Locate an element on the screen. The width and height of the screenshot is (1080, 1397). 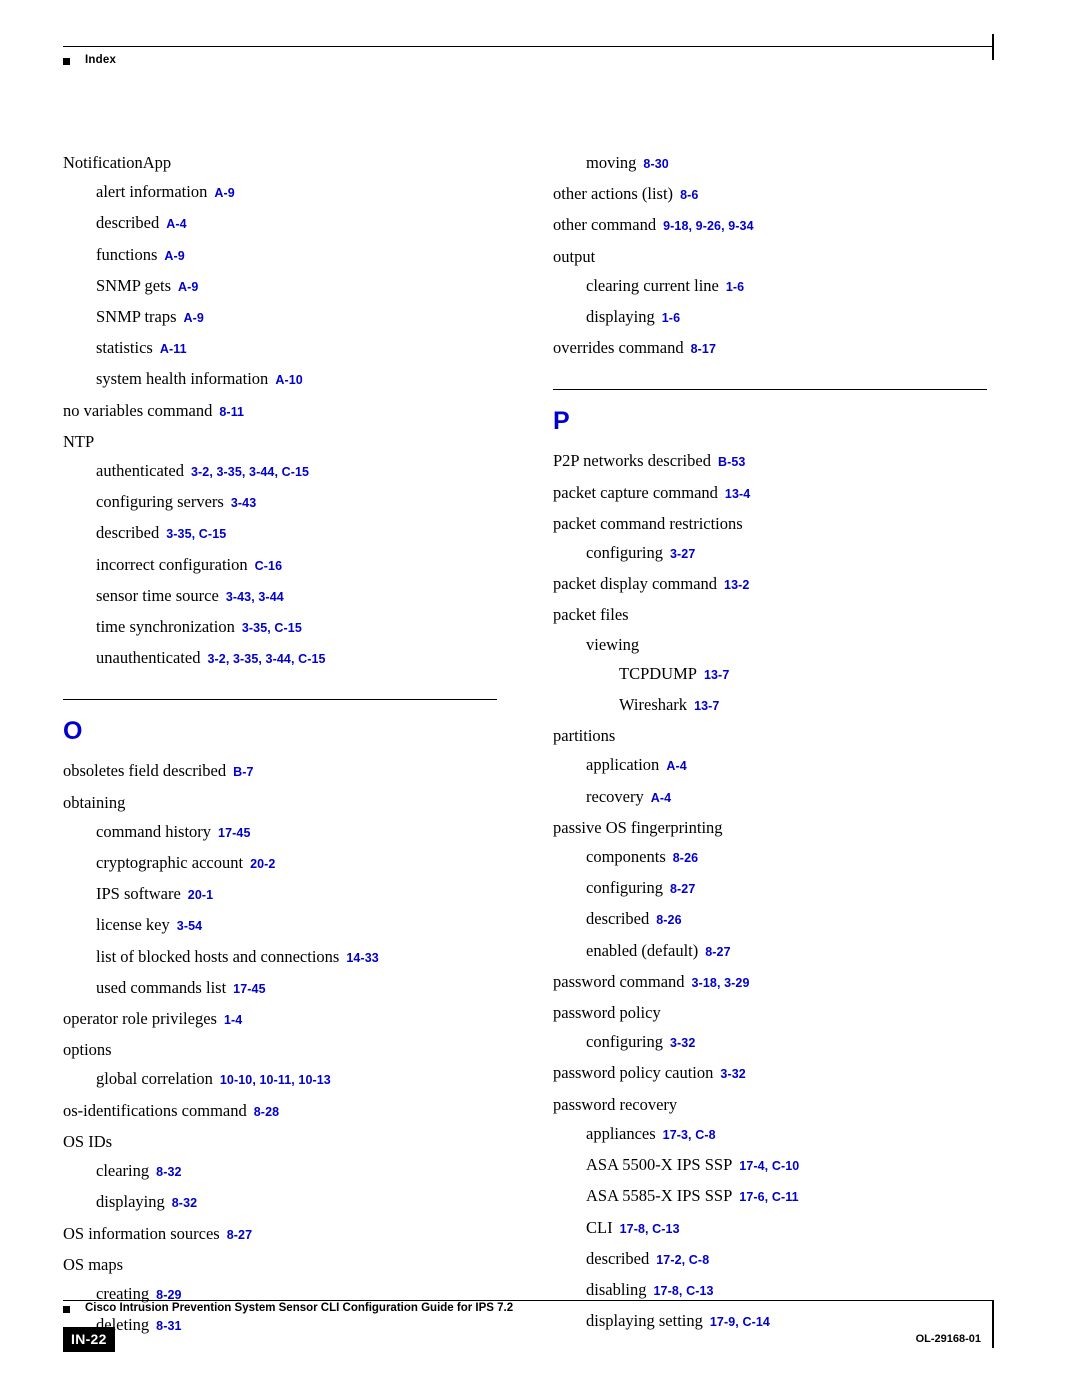
index-entry: configuring servers 3-43 is located at coordinates (280, 502).